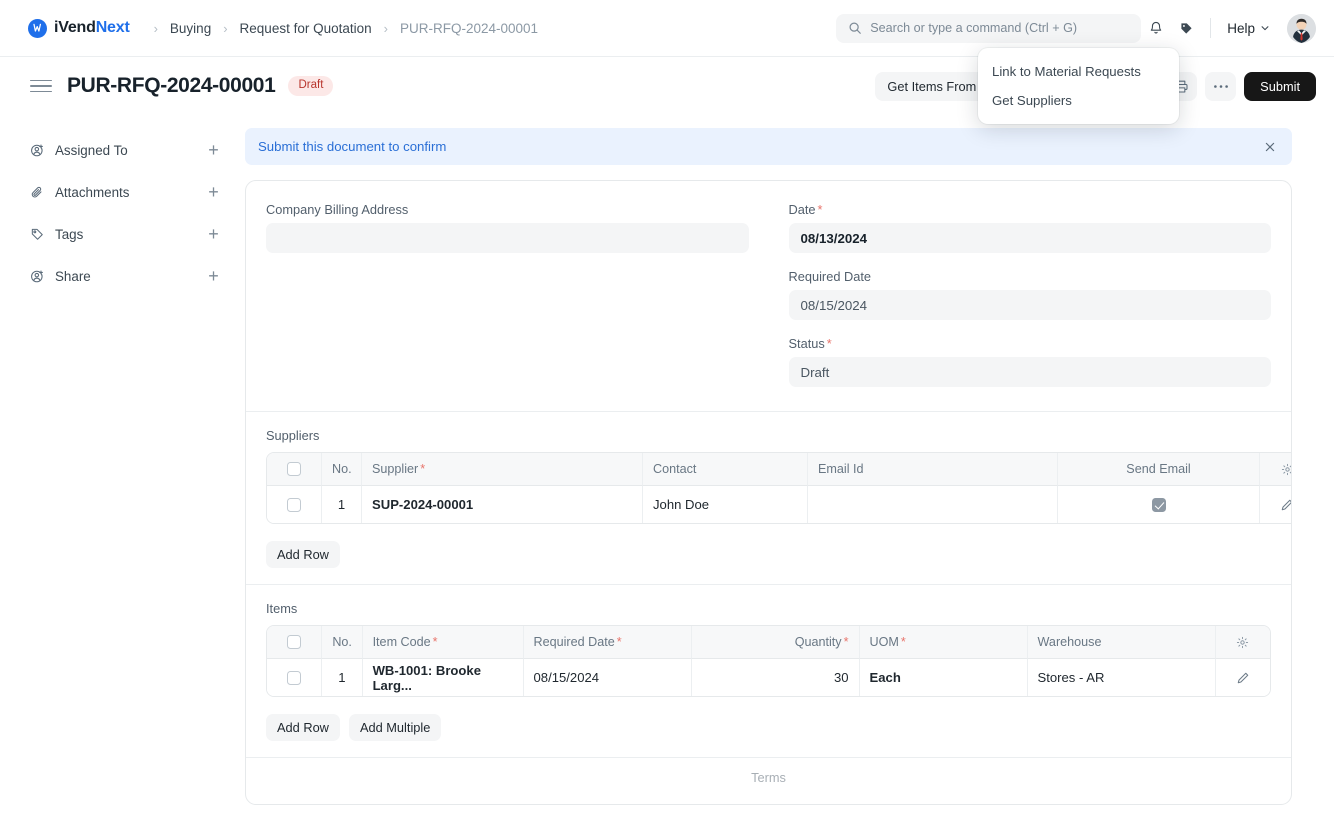 The height and width of the screenshot is (823, 1334). Describe the element at coordinates (37, 28) in the screenshot. I see `ivend-logo-icon` at that location.